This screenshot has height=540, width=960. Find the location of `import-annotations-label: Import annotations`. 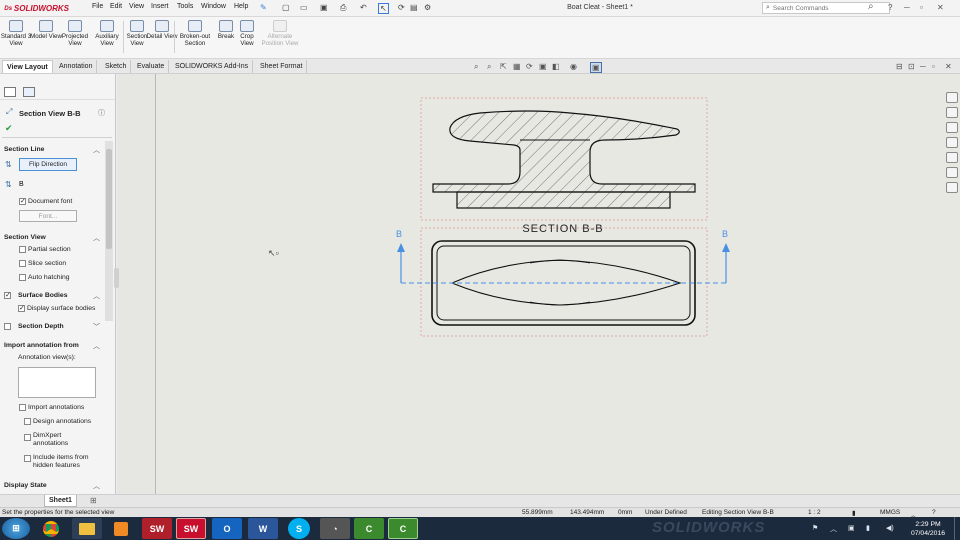

import-annotations-label: Import annotations is located at coordinates (56, 407).